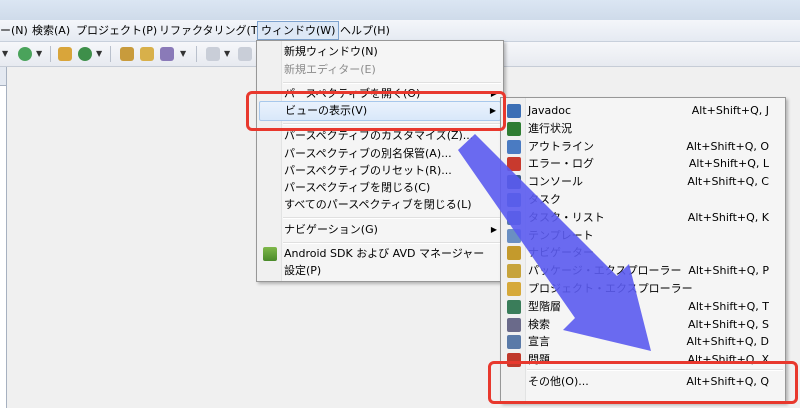 This screenshot has width=800, height=408. I want to click on view-menu-item: 進行状況, so click(643, 129).